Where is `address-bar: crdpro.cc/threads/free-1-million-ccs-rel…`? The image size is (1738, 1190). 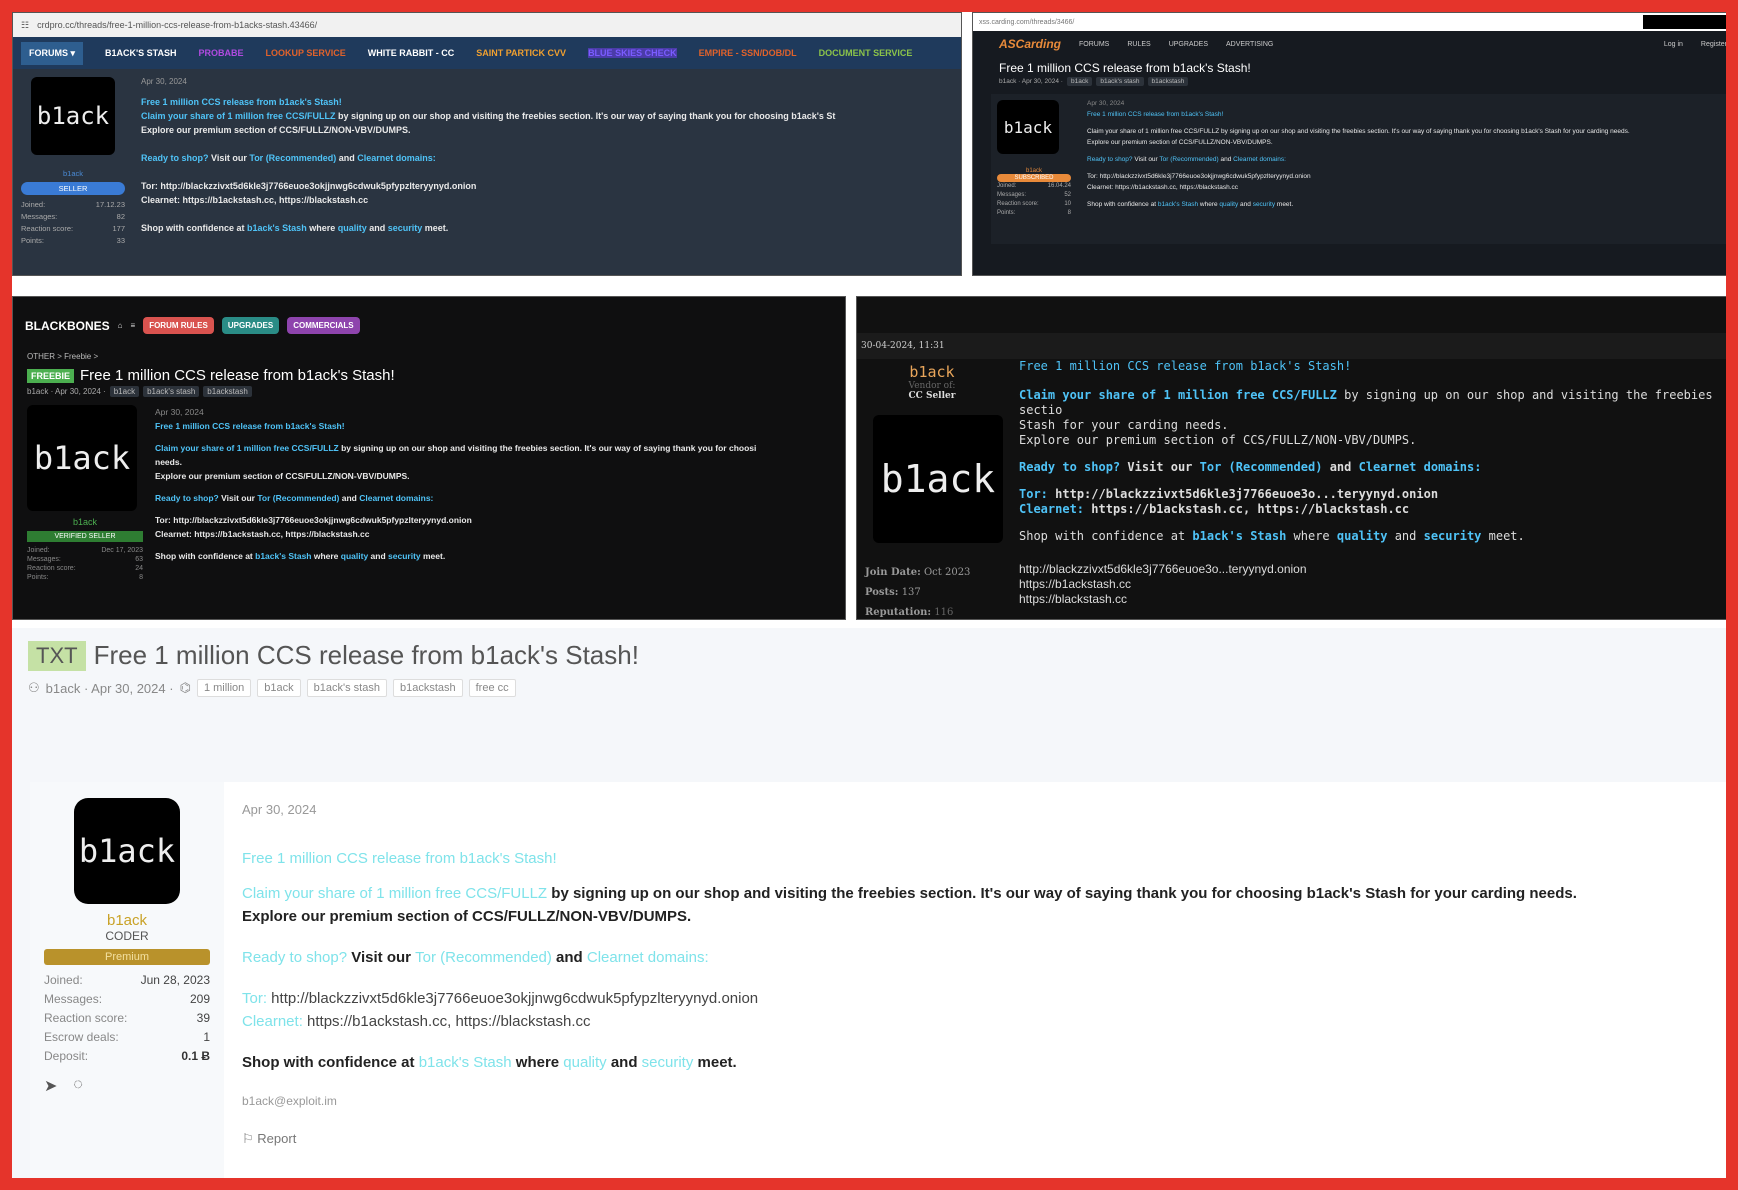
address-bar: crdpro.cc/threads/free-1-million-ccs-rel… is located at coordinates (177, 25).